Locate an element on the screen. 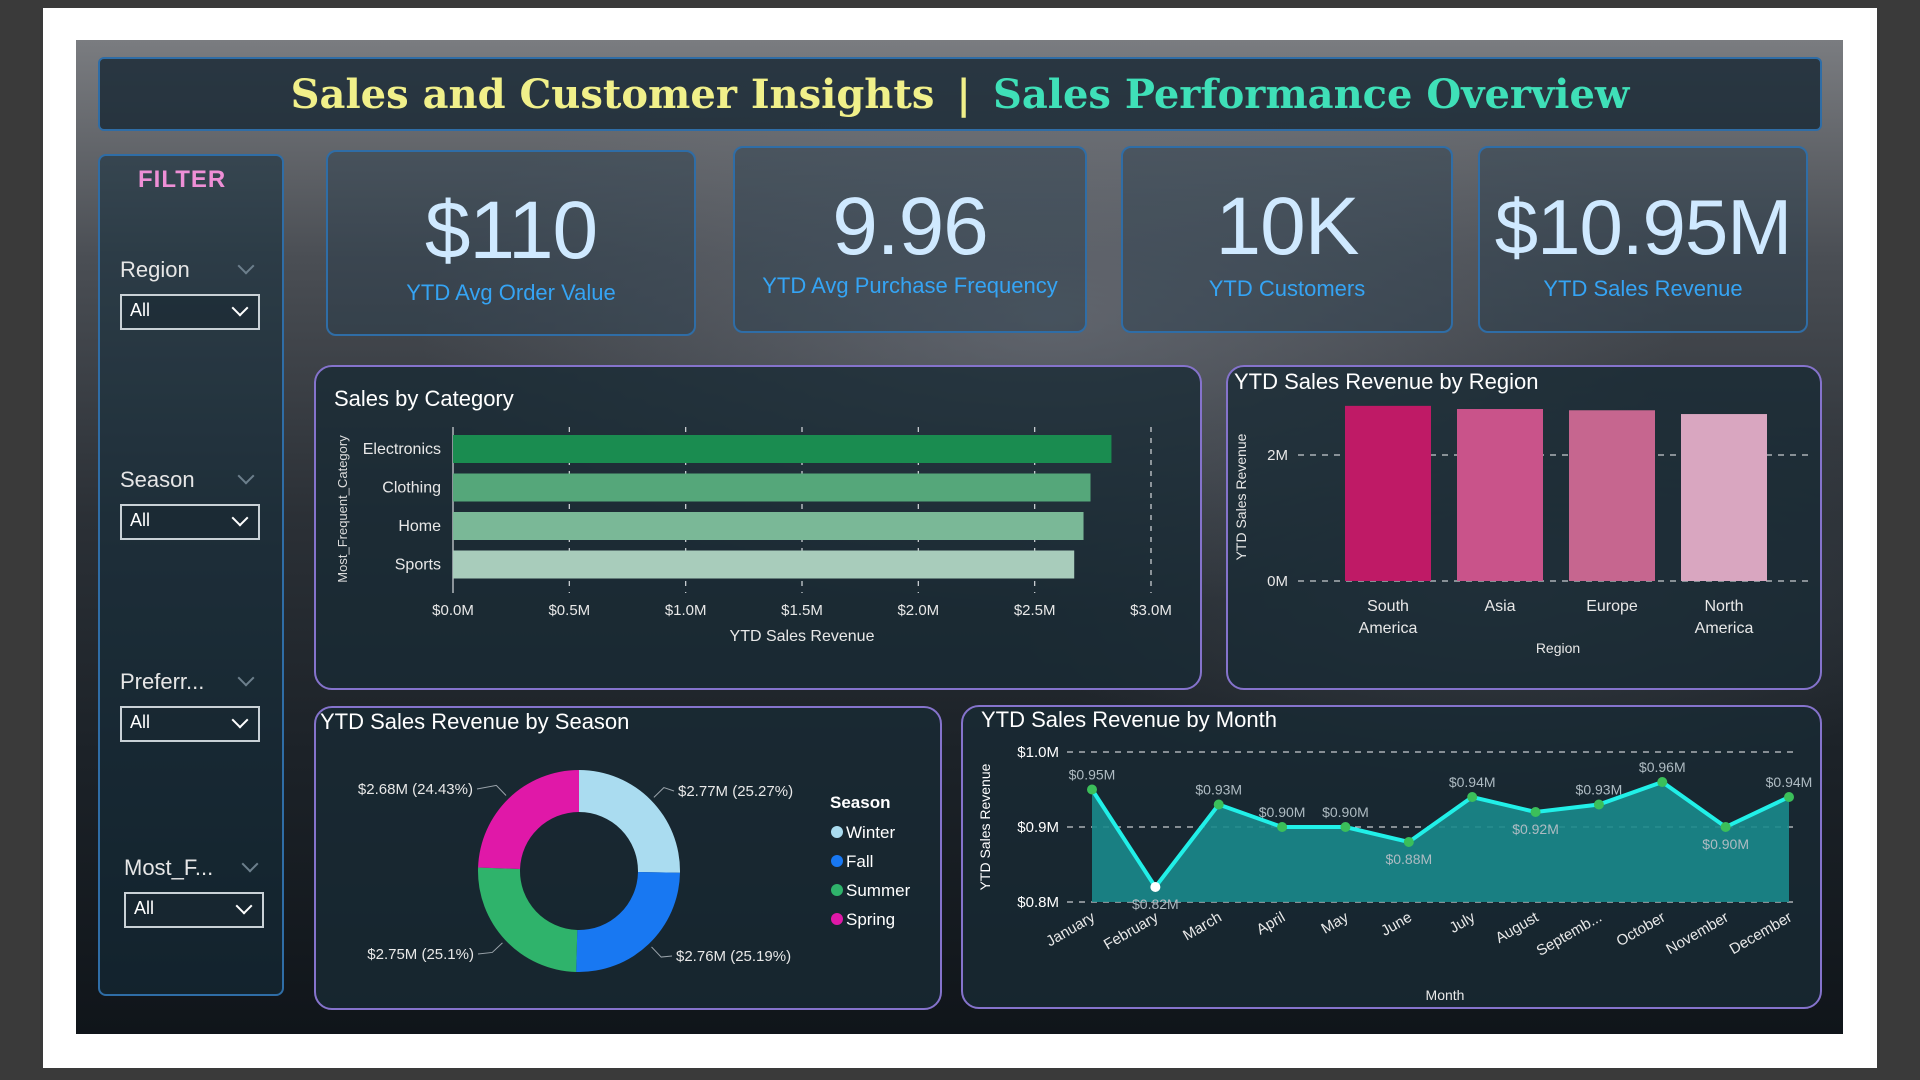  legend-item: Winter is located at coordinates (870, 832).